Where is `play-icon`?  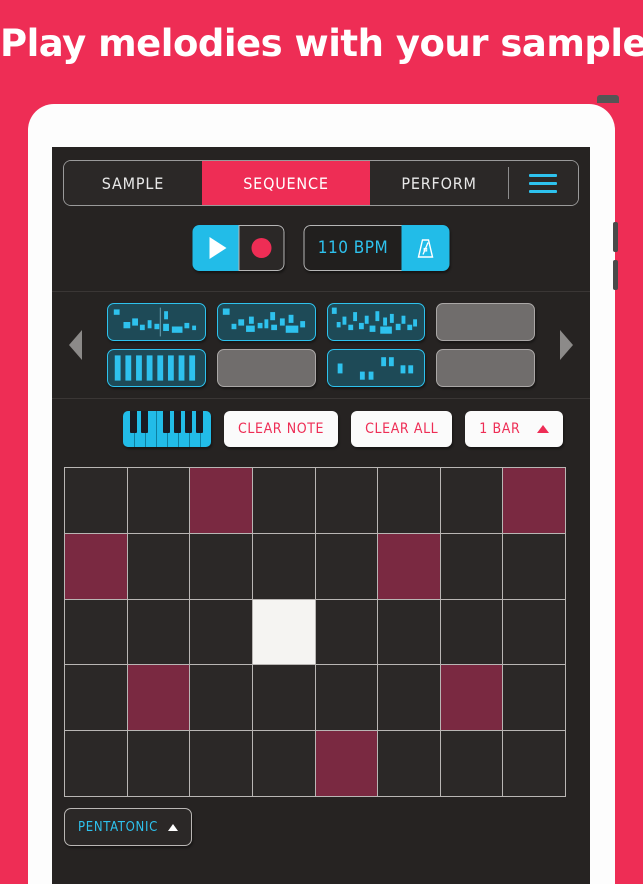 play-icon is located at coordinates (217, 248).